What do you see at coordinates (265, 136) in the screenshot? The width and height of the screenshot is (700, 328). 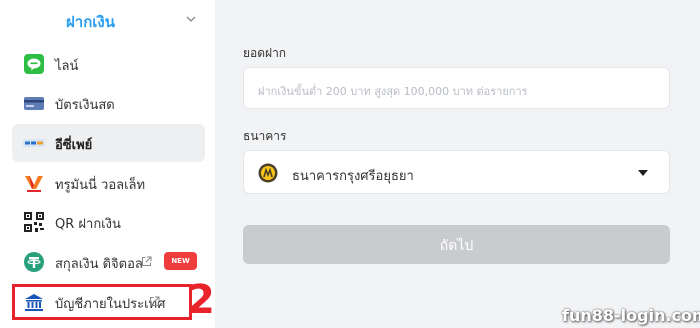 I see `bank-label: ธนาคาร` at bounding box center [265, 136].